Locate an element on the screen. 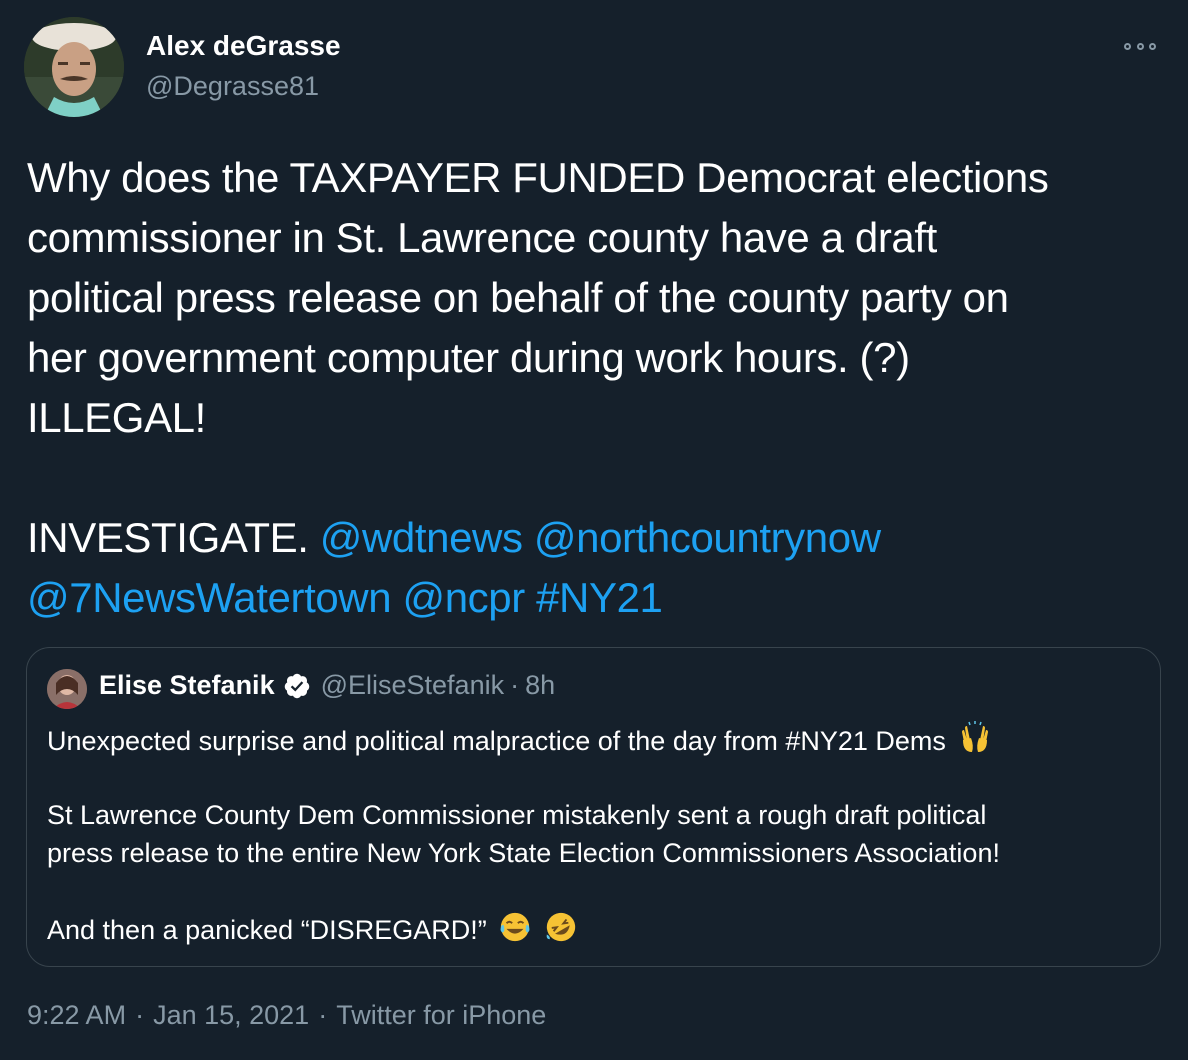 This screenshot has height=1060, width=1188. author-name: Alex deGrasse is located at coordinates (243, 46).